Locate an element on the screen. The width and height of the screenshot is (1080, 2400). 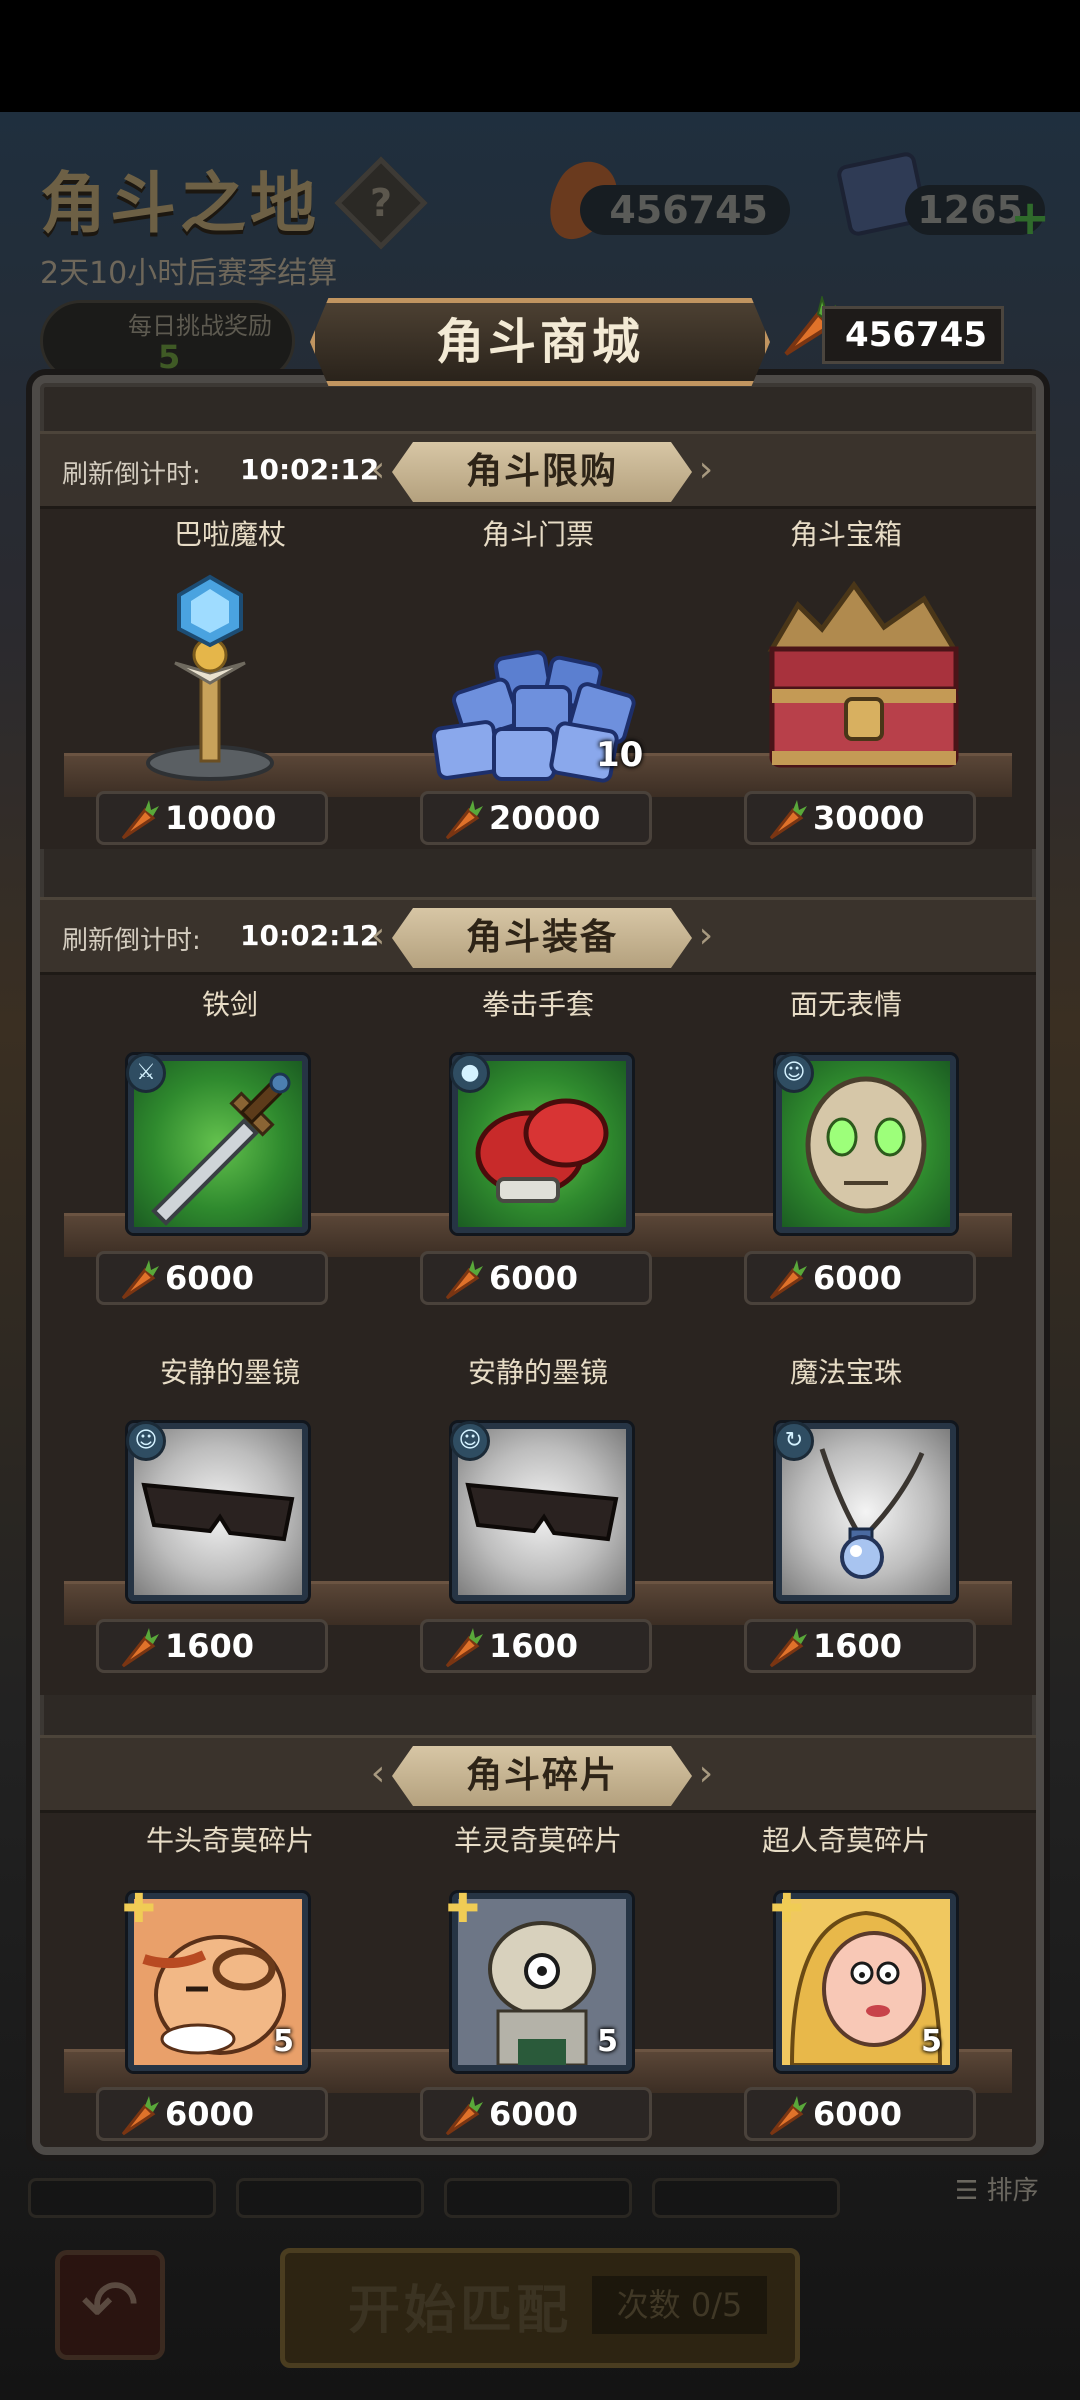
fragment-count: 5 is located at coordinates (283, 2041).